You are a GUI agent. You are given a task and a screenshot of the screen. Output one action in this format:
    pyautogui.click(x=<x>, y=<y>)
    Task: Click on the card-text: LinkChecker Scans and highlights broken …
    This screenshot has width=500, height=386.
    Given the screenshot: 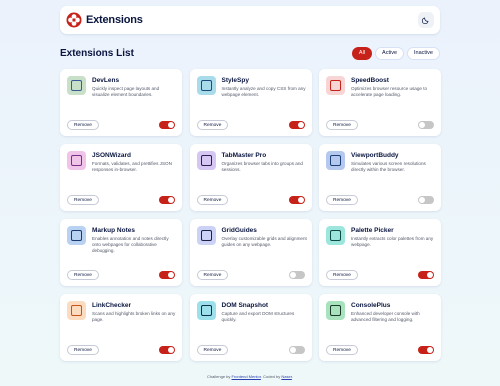 What is the action you would take?
    pyautogui.click(x=135, y=312)
    